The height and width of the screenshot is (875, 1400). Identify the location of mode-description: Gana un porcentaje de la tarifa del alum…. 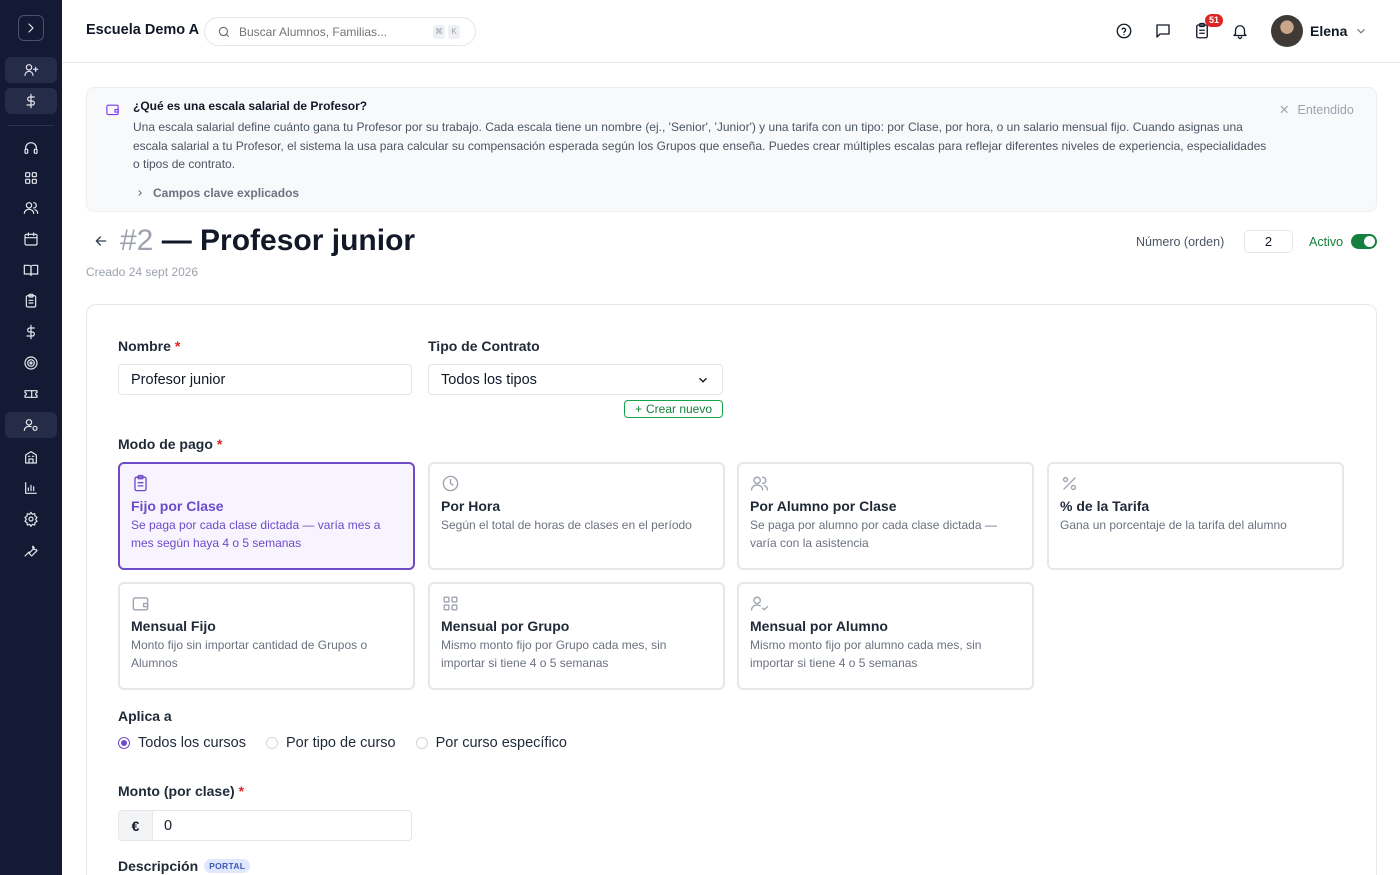
(1173, 525).